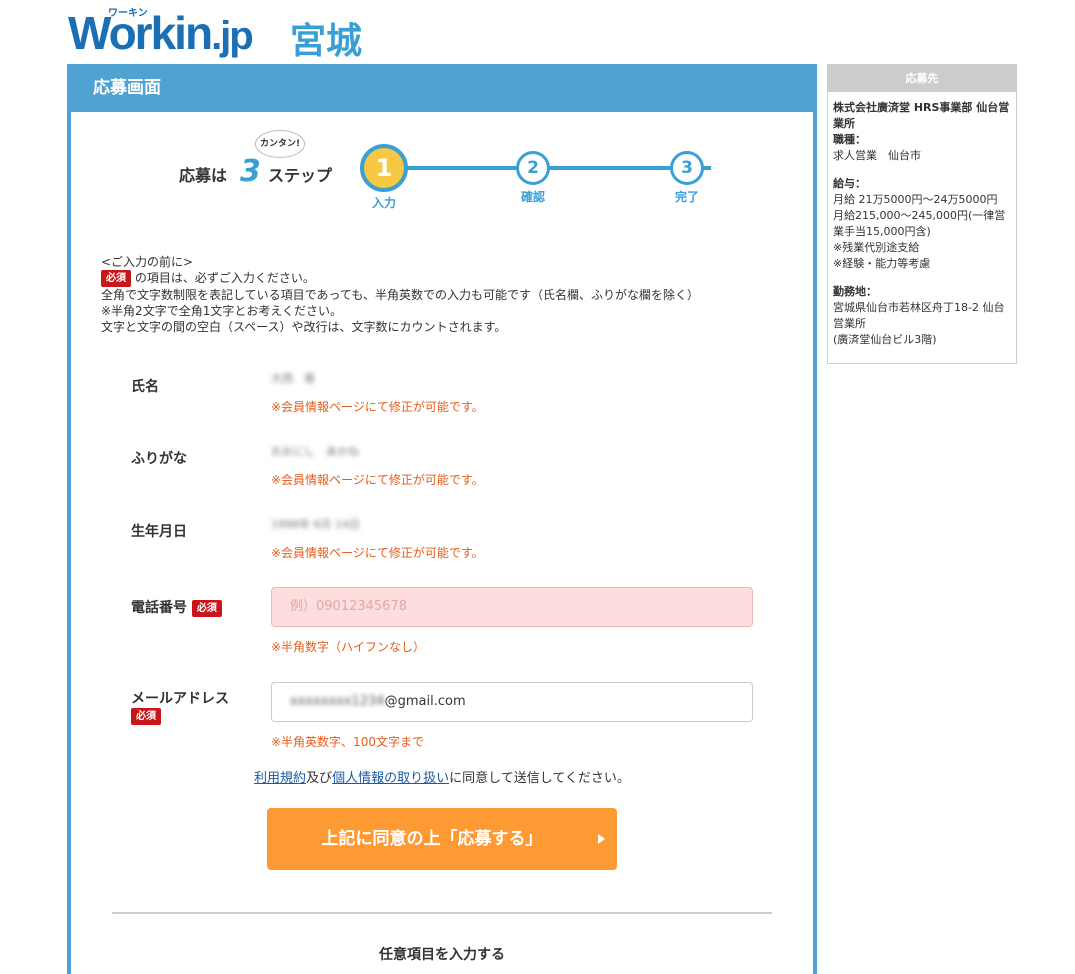 Image resolution: width=1075 pixels, height=974 pixels. I want to click on phone-input: 例）09012345678, so click(512, 607).